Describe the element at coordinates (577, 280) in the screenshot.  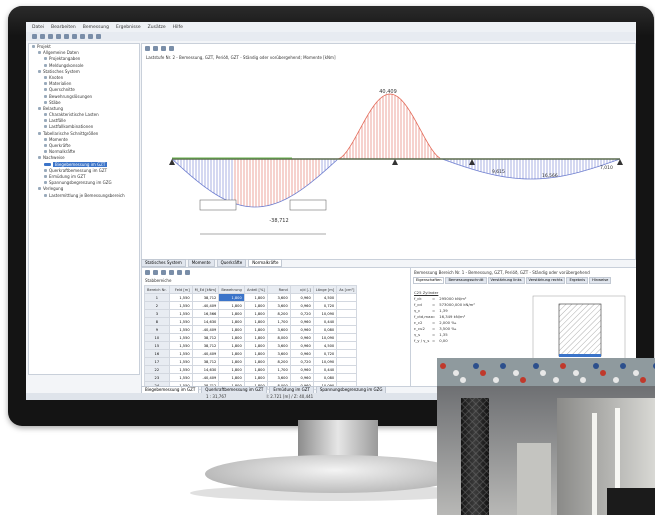
I see `detail-tab: Ergebnis` at that location.